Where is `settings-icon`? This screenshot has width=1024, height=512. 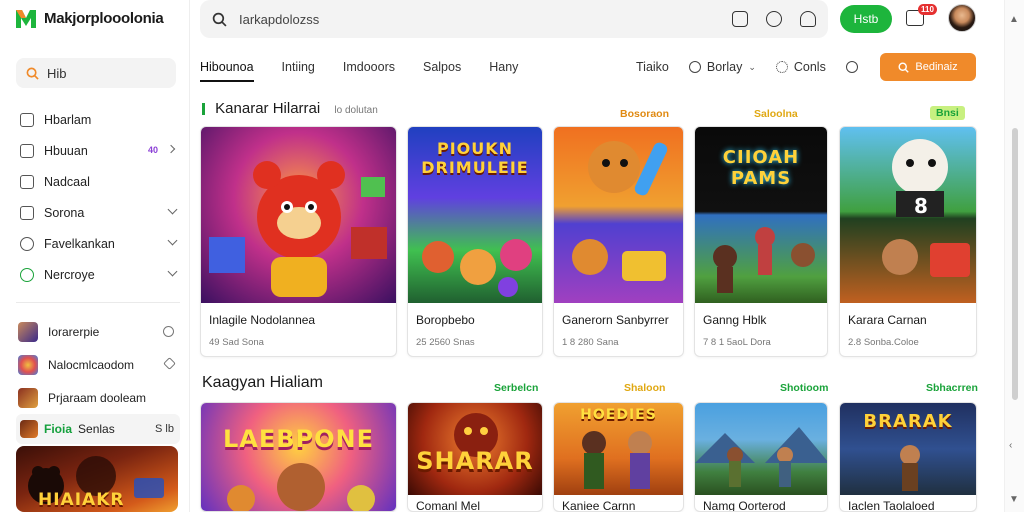
settings-icon is located at coordinates (168, 331).